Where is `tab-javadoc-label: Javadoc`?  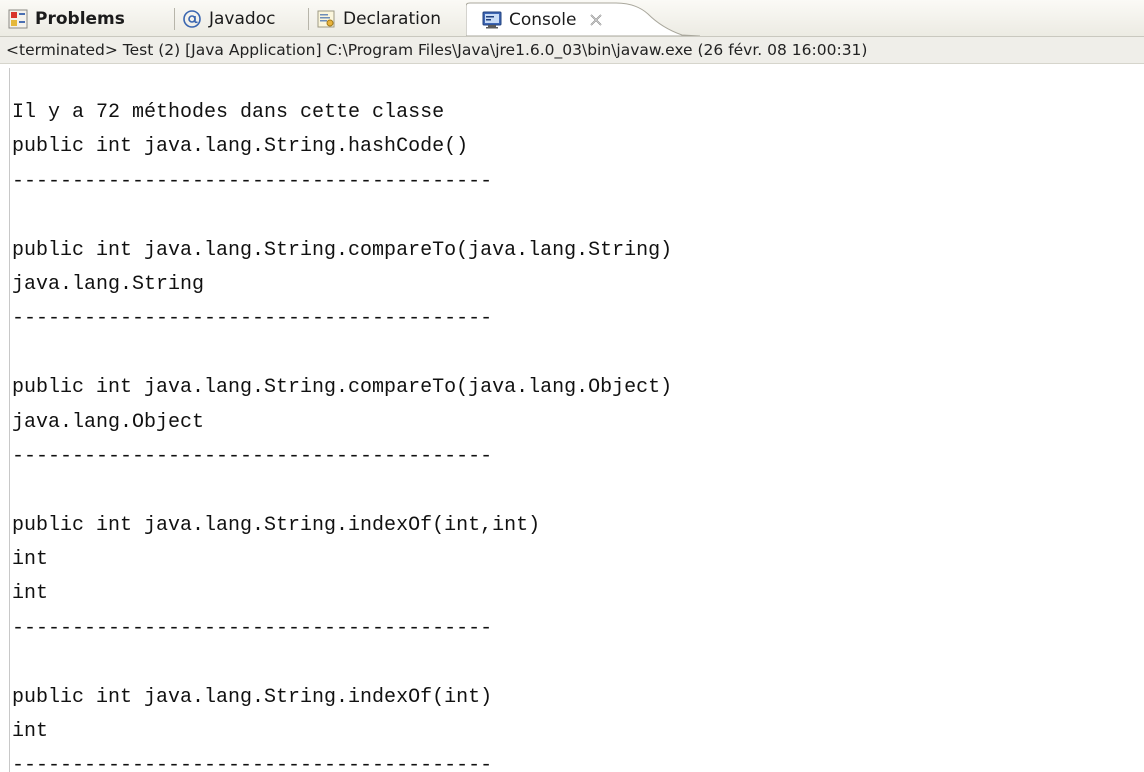 tab-javadoc-label: Javadoc is located at coordinates (242, 18).